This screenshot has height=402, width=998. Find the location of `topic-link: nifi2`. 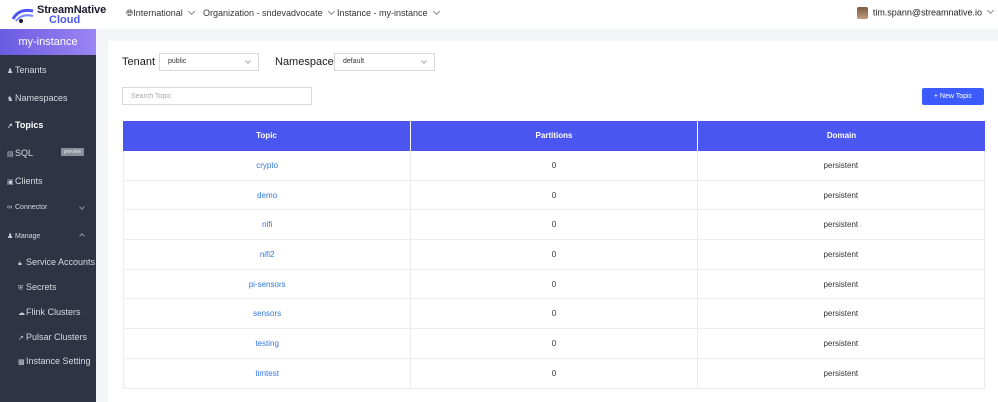

topic-link: nifi2 is located at coordinates (268, 254).